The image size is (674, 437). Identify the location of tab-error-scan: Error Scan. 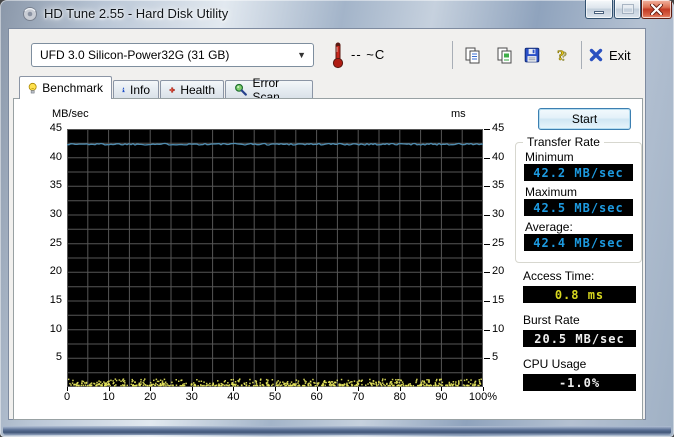
(269, 90).